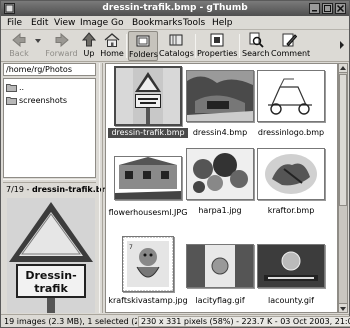  What do you see at coordinates (343, 140) in the screenshot?
I see `scrollbar-thumb` at bounding box center [343, 140].